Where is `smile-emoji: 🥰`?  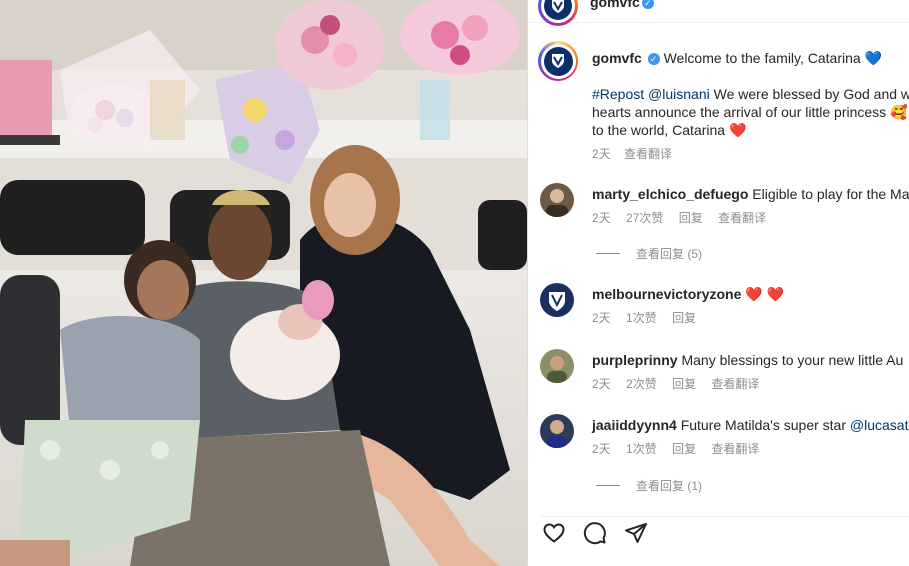 smile-emoji: 🥰 is located at coordinates (899, 112).